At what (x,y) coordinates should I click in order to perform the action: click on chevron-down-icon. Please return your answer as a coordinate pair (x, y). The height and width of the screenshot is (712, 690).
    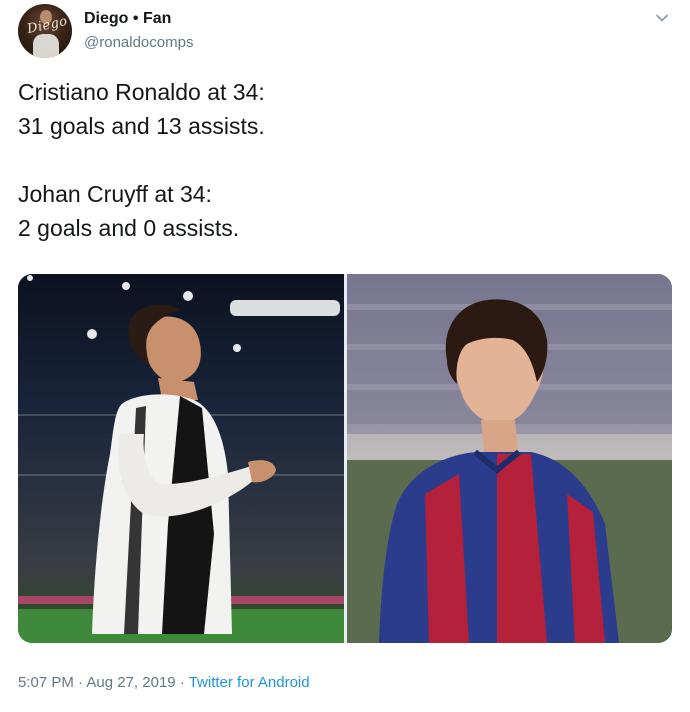
    Looking at the image, I should click on (662, 18).